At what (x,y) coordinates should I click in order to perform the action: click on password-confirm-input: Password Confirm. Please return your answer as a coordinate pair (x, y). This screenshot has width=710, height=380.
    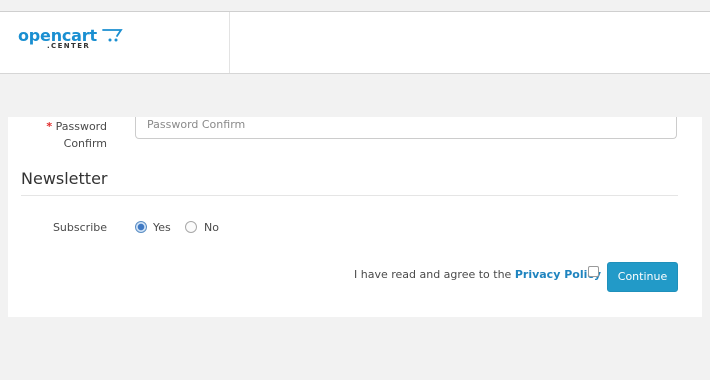
    Looking at the image, I should click on (406, 128).